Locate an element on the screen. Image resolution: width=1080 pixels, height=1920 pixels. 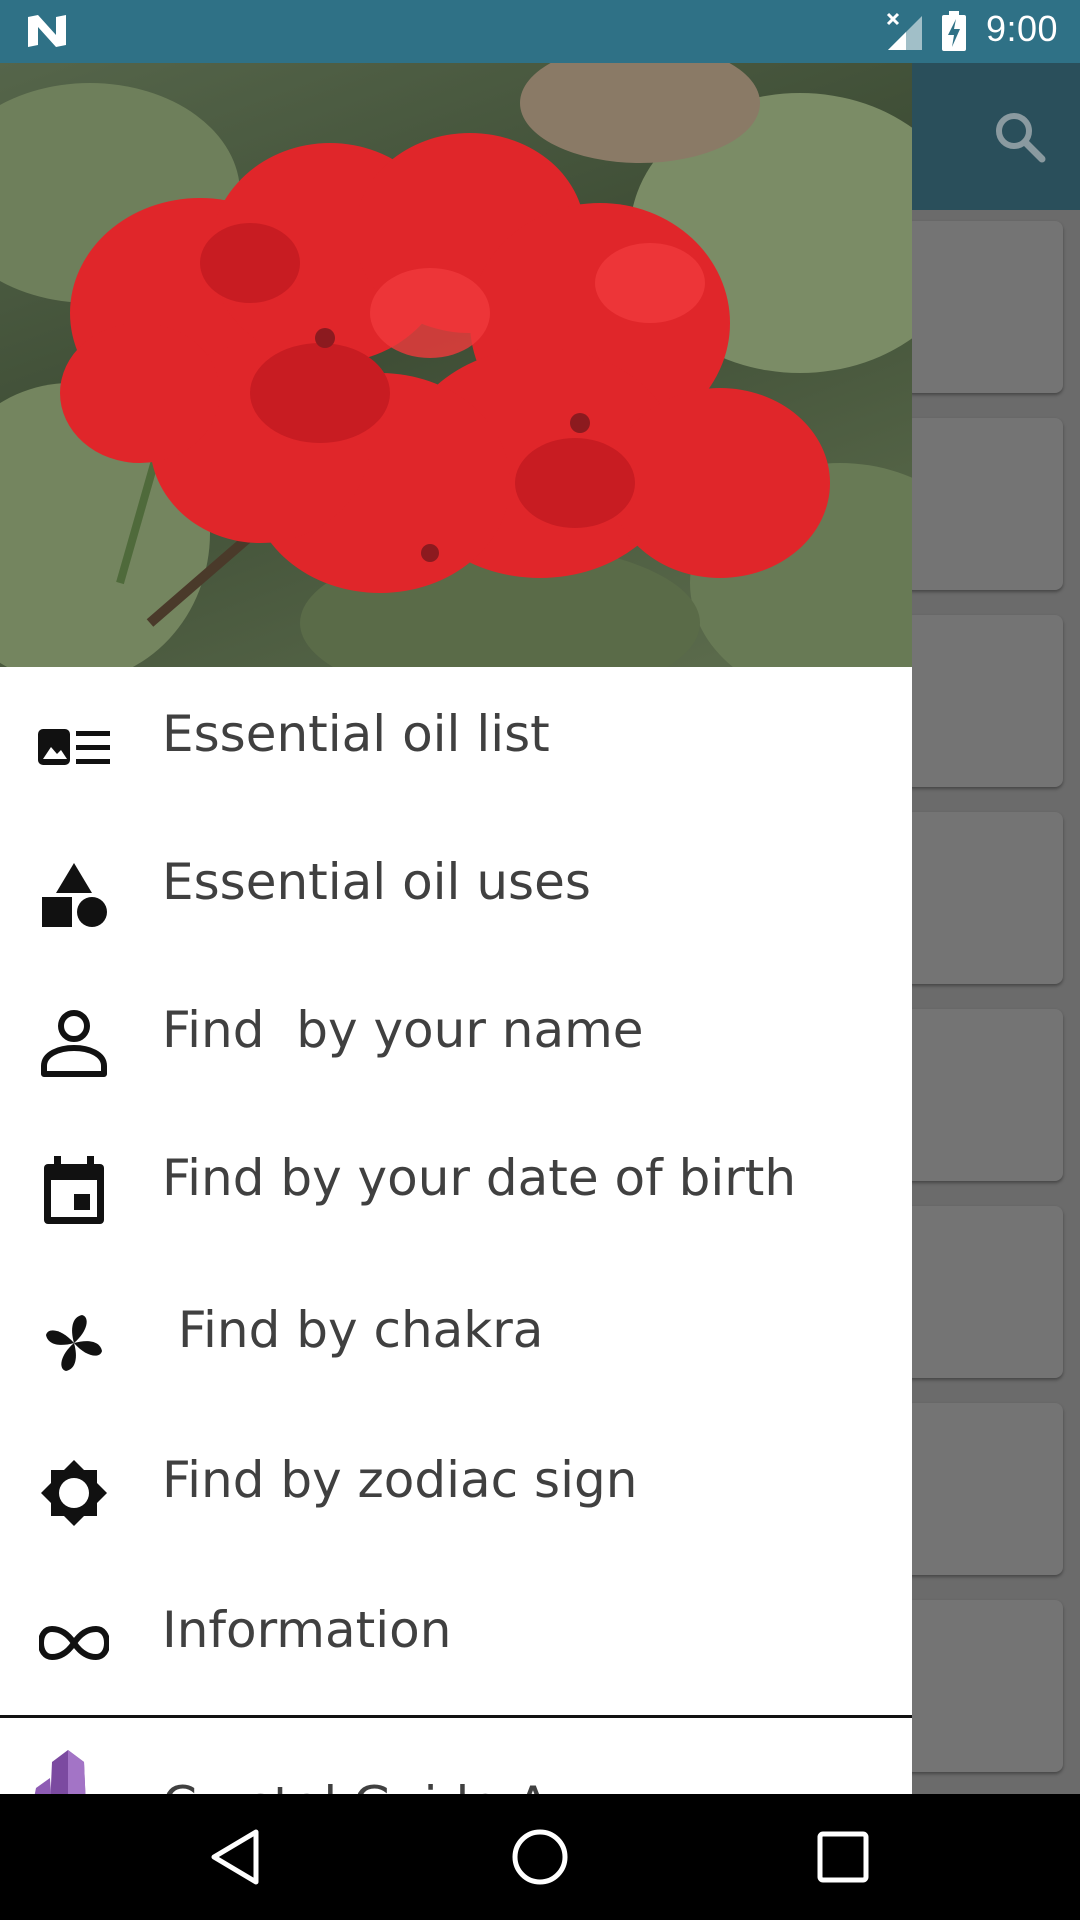
menu-item-find-by-chakra: Find by chakra is located at coordinates (456, 1337).